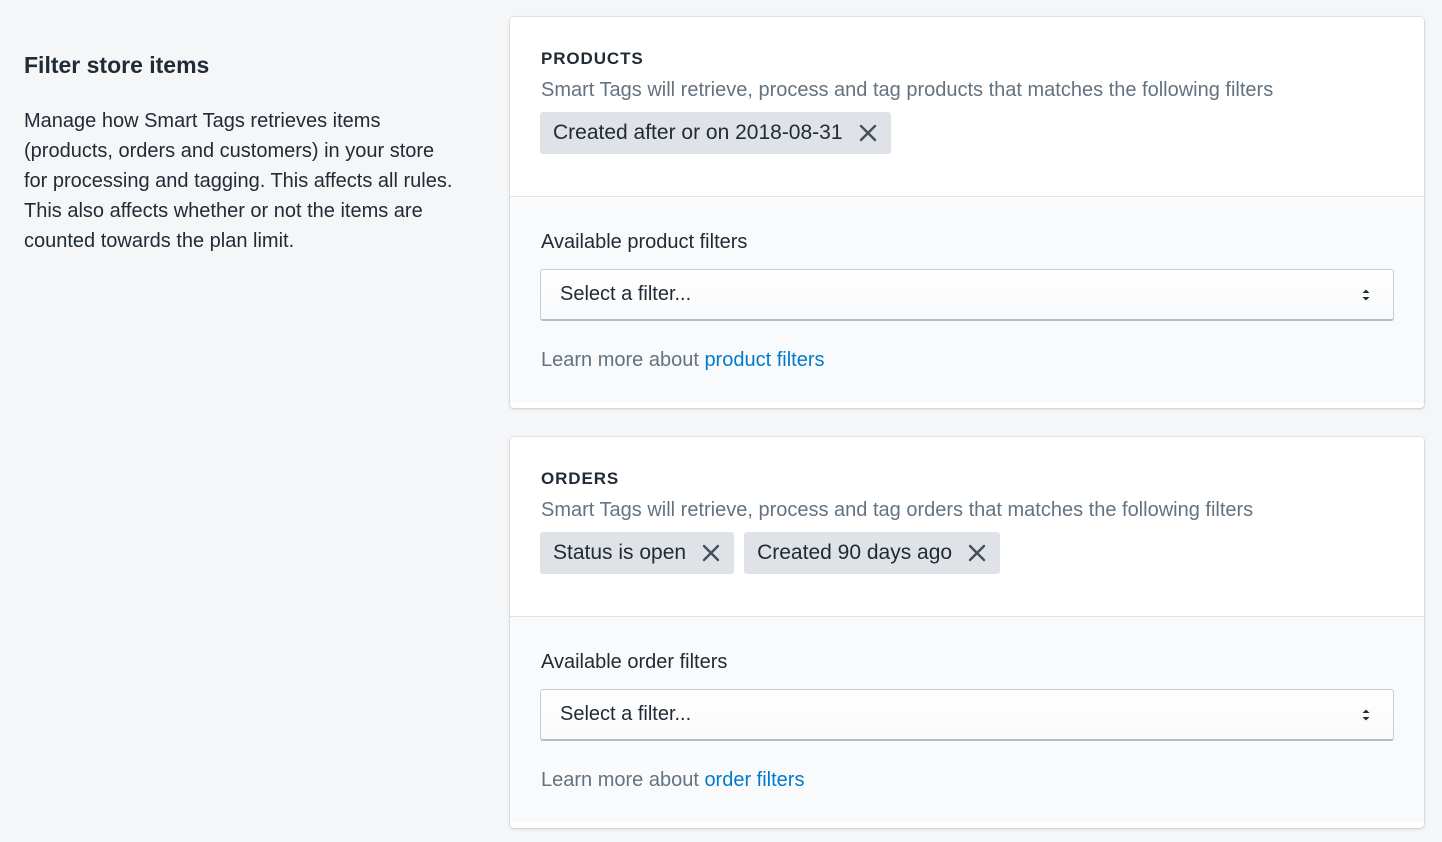 Image resolution: width=1442 pixels, height=842 pixels. What do you see at coordinates (580, 478) in the screenshot?
I see `orders-heading: ORDERS` at bounding box center [580, 478].